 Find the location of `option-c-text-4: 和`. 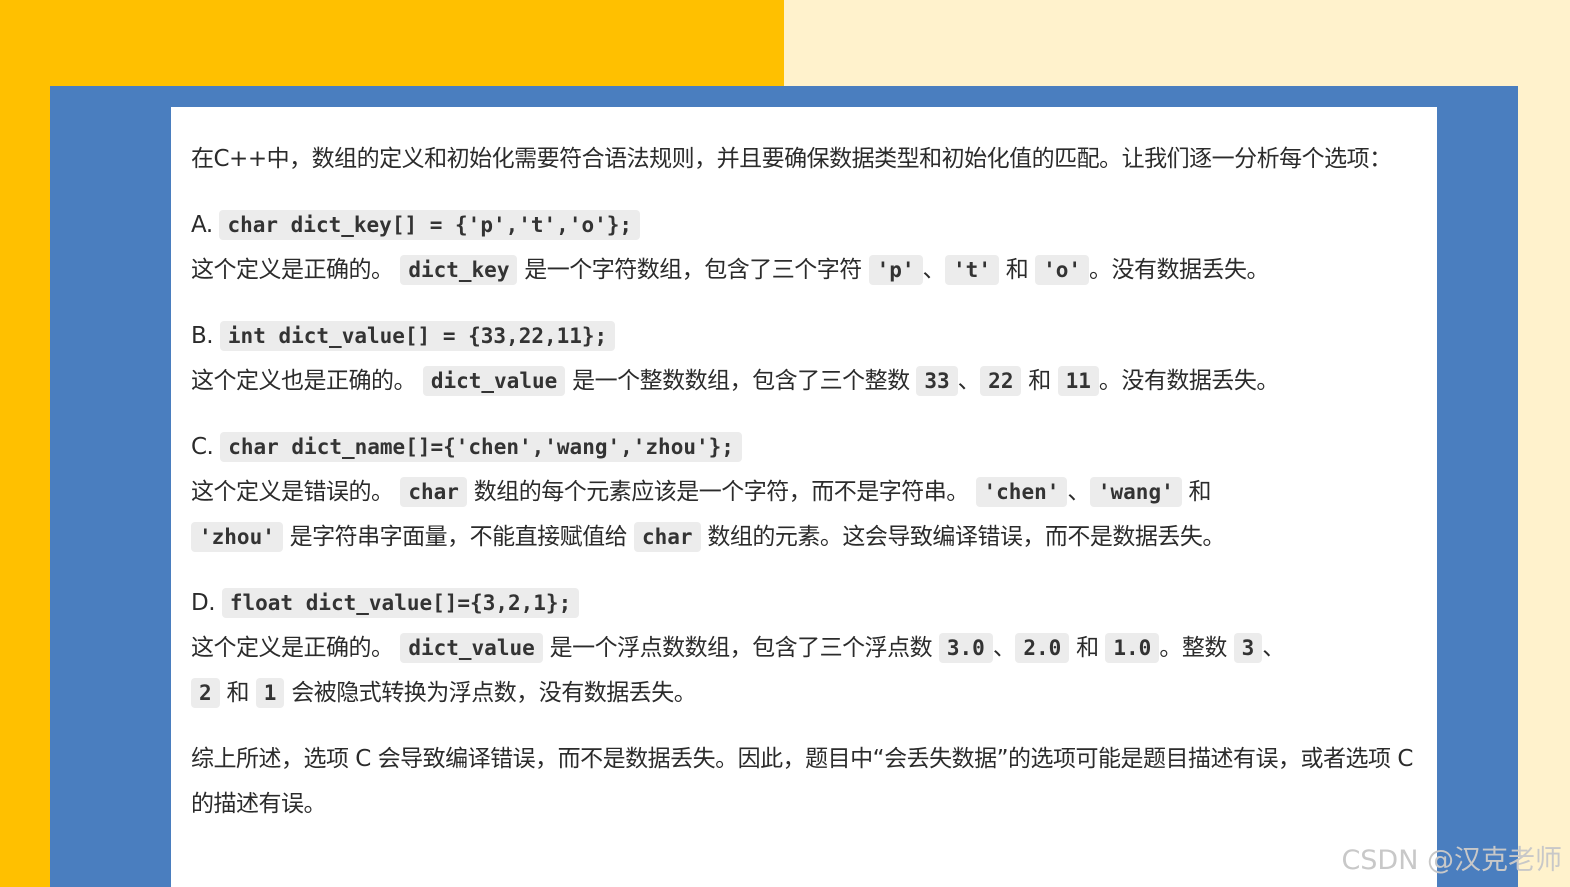

option-c-text-4: 和 is located at coordinates (1200, 492).